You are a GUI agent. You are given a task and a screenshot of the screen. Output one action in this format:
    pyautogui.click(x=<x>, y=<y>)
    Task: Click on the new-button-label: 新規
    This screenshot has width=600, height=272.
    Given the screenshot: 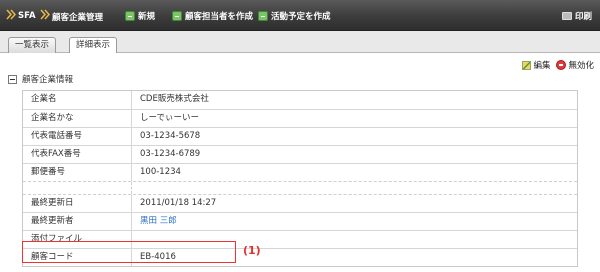 What is the action you would take?
    pyautogui.click(x=147, y=17)
    